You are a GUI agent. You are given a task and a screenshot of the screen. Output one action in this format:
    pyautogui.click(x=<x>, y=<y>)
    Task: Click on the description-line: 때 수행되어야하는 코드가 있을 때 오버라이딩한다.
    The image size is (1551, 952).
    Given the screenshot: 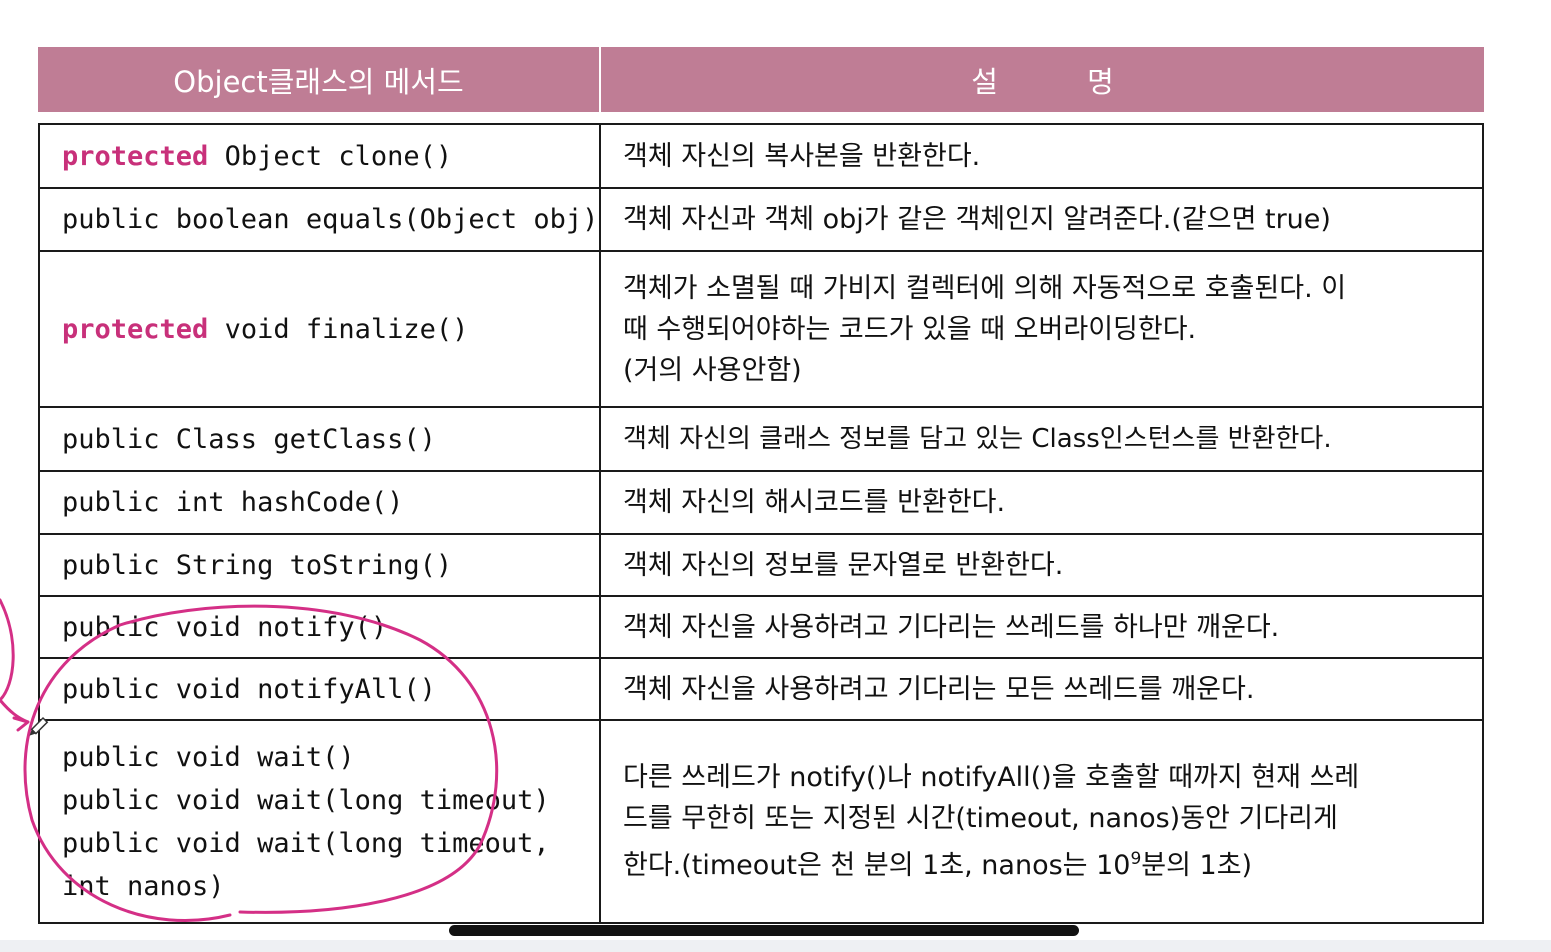 What is the action you would take?
    pyautogui.click(x=910, y=329)
    